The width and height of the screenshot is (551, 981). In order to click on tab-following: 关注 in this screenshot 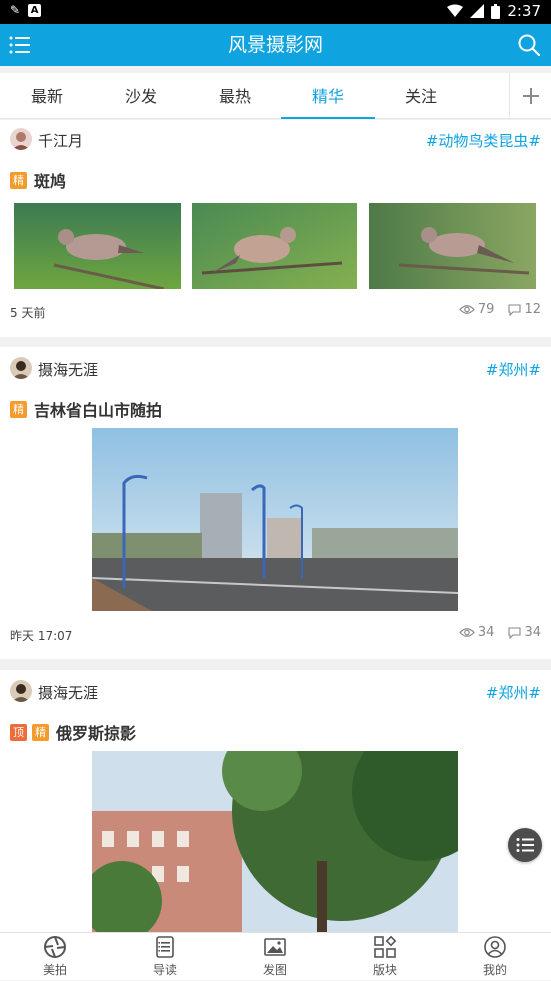, I will do `click(421, 96)`.